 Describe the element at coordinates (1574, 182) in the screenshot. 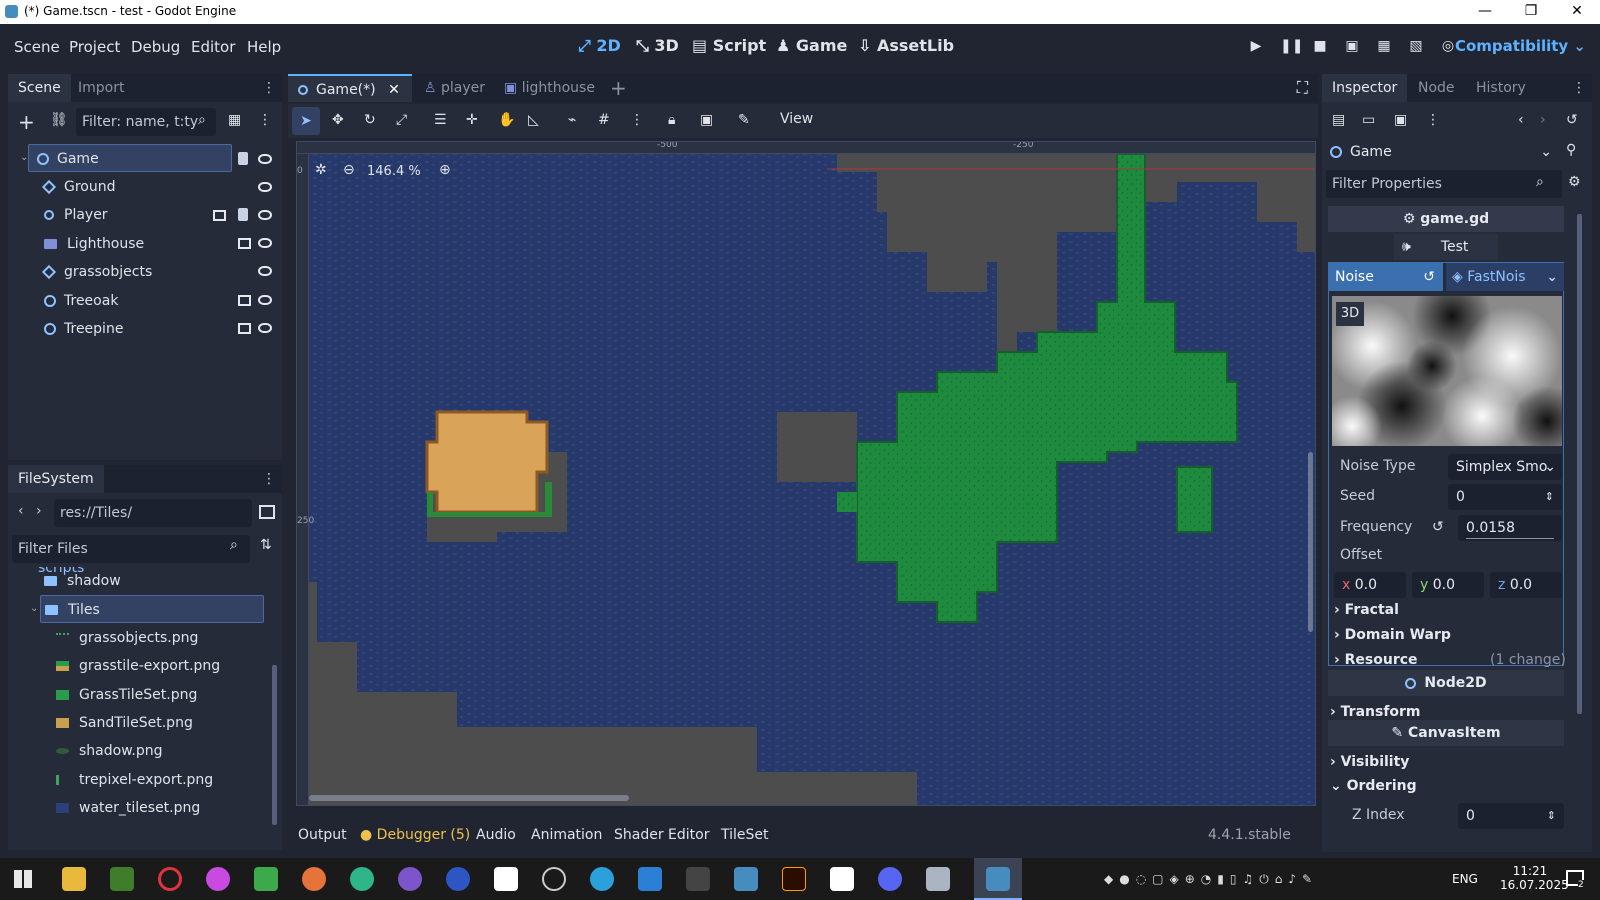

I see `property-settings-icon: ⚙` at that location.